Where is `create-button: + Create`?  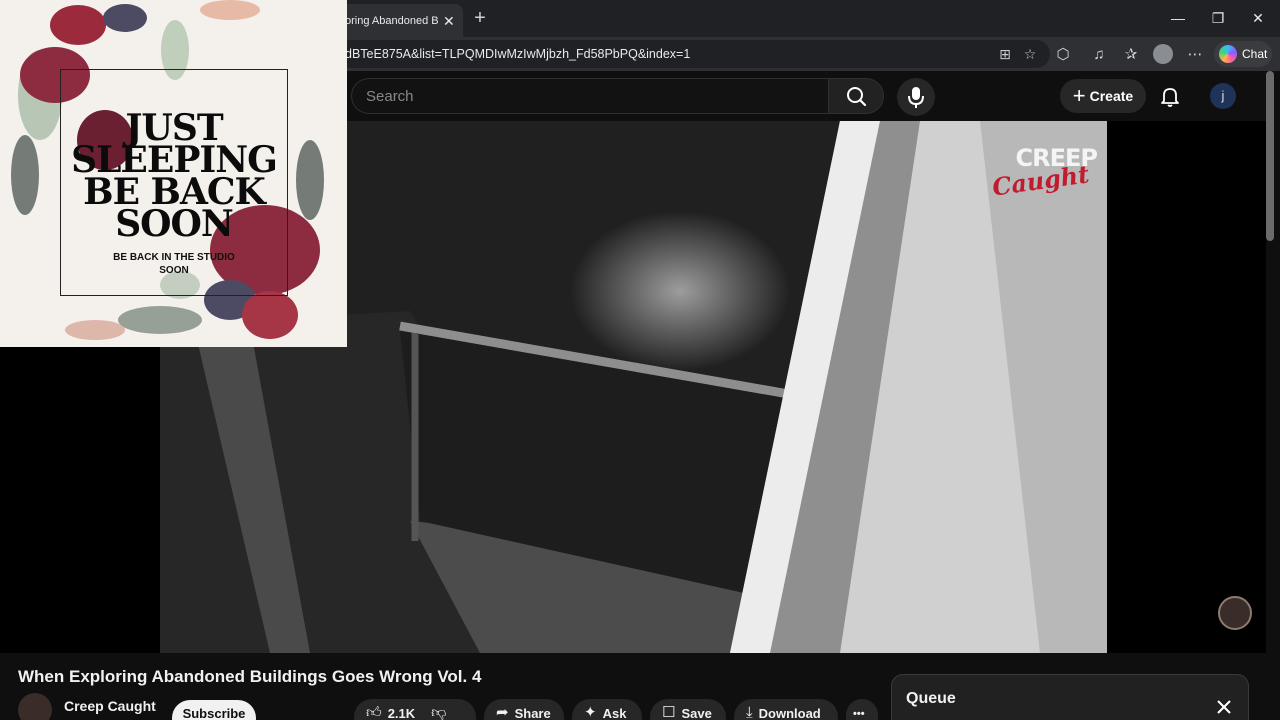
create-button: + Create is located at coordinates (1103, 96).